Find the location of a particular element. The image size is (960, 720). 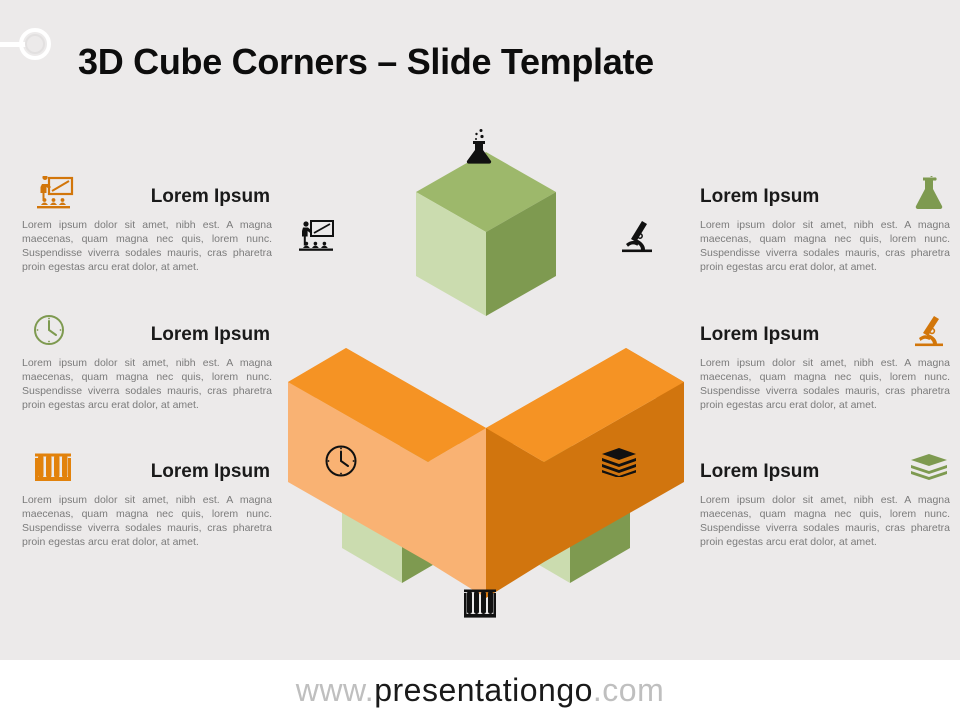

footer-bar: www.presentationgo.com is located at coordinates (480, 690).